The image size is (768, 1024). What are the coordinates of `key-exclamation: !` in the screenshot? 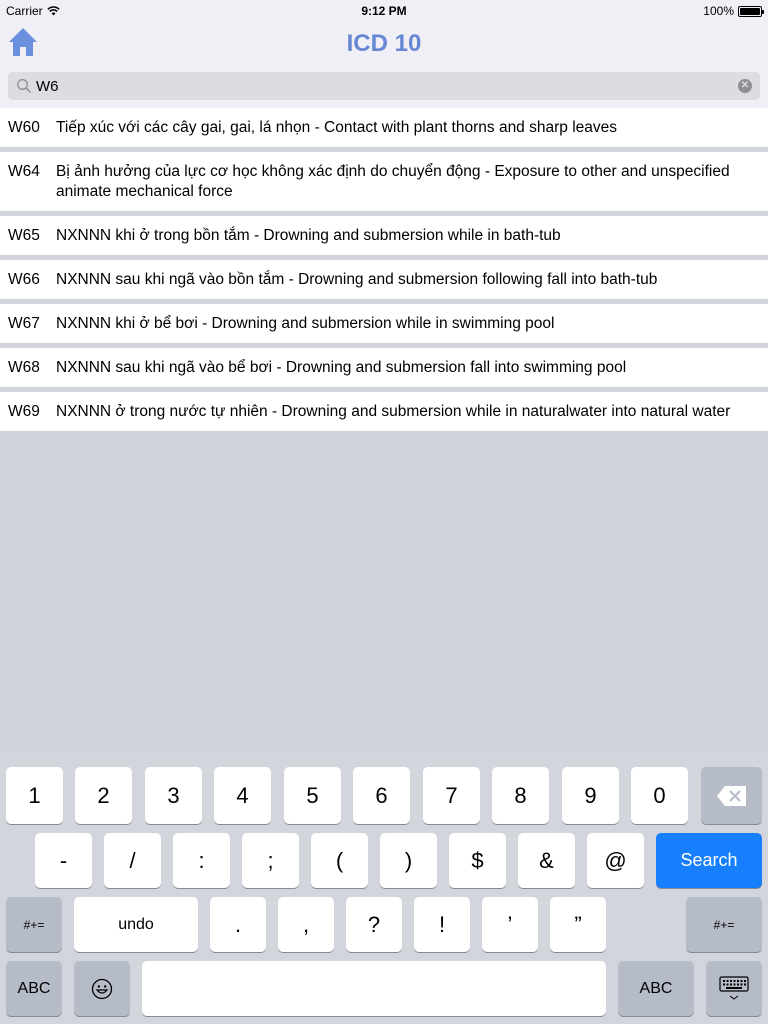 It's located at (442, 924).